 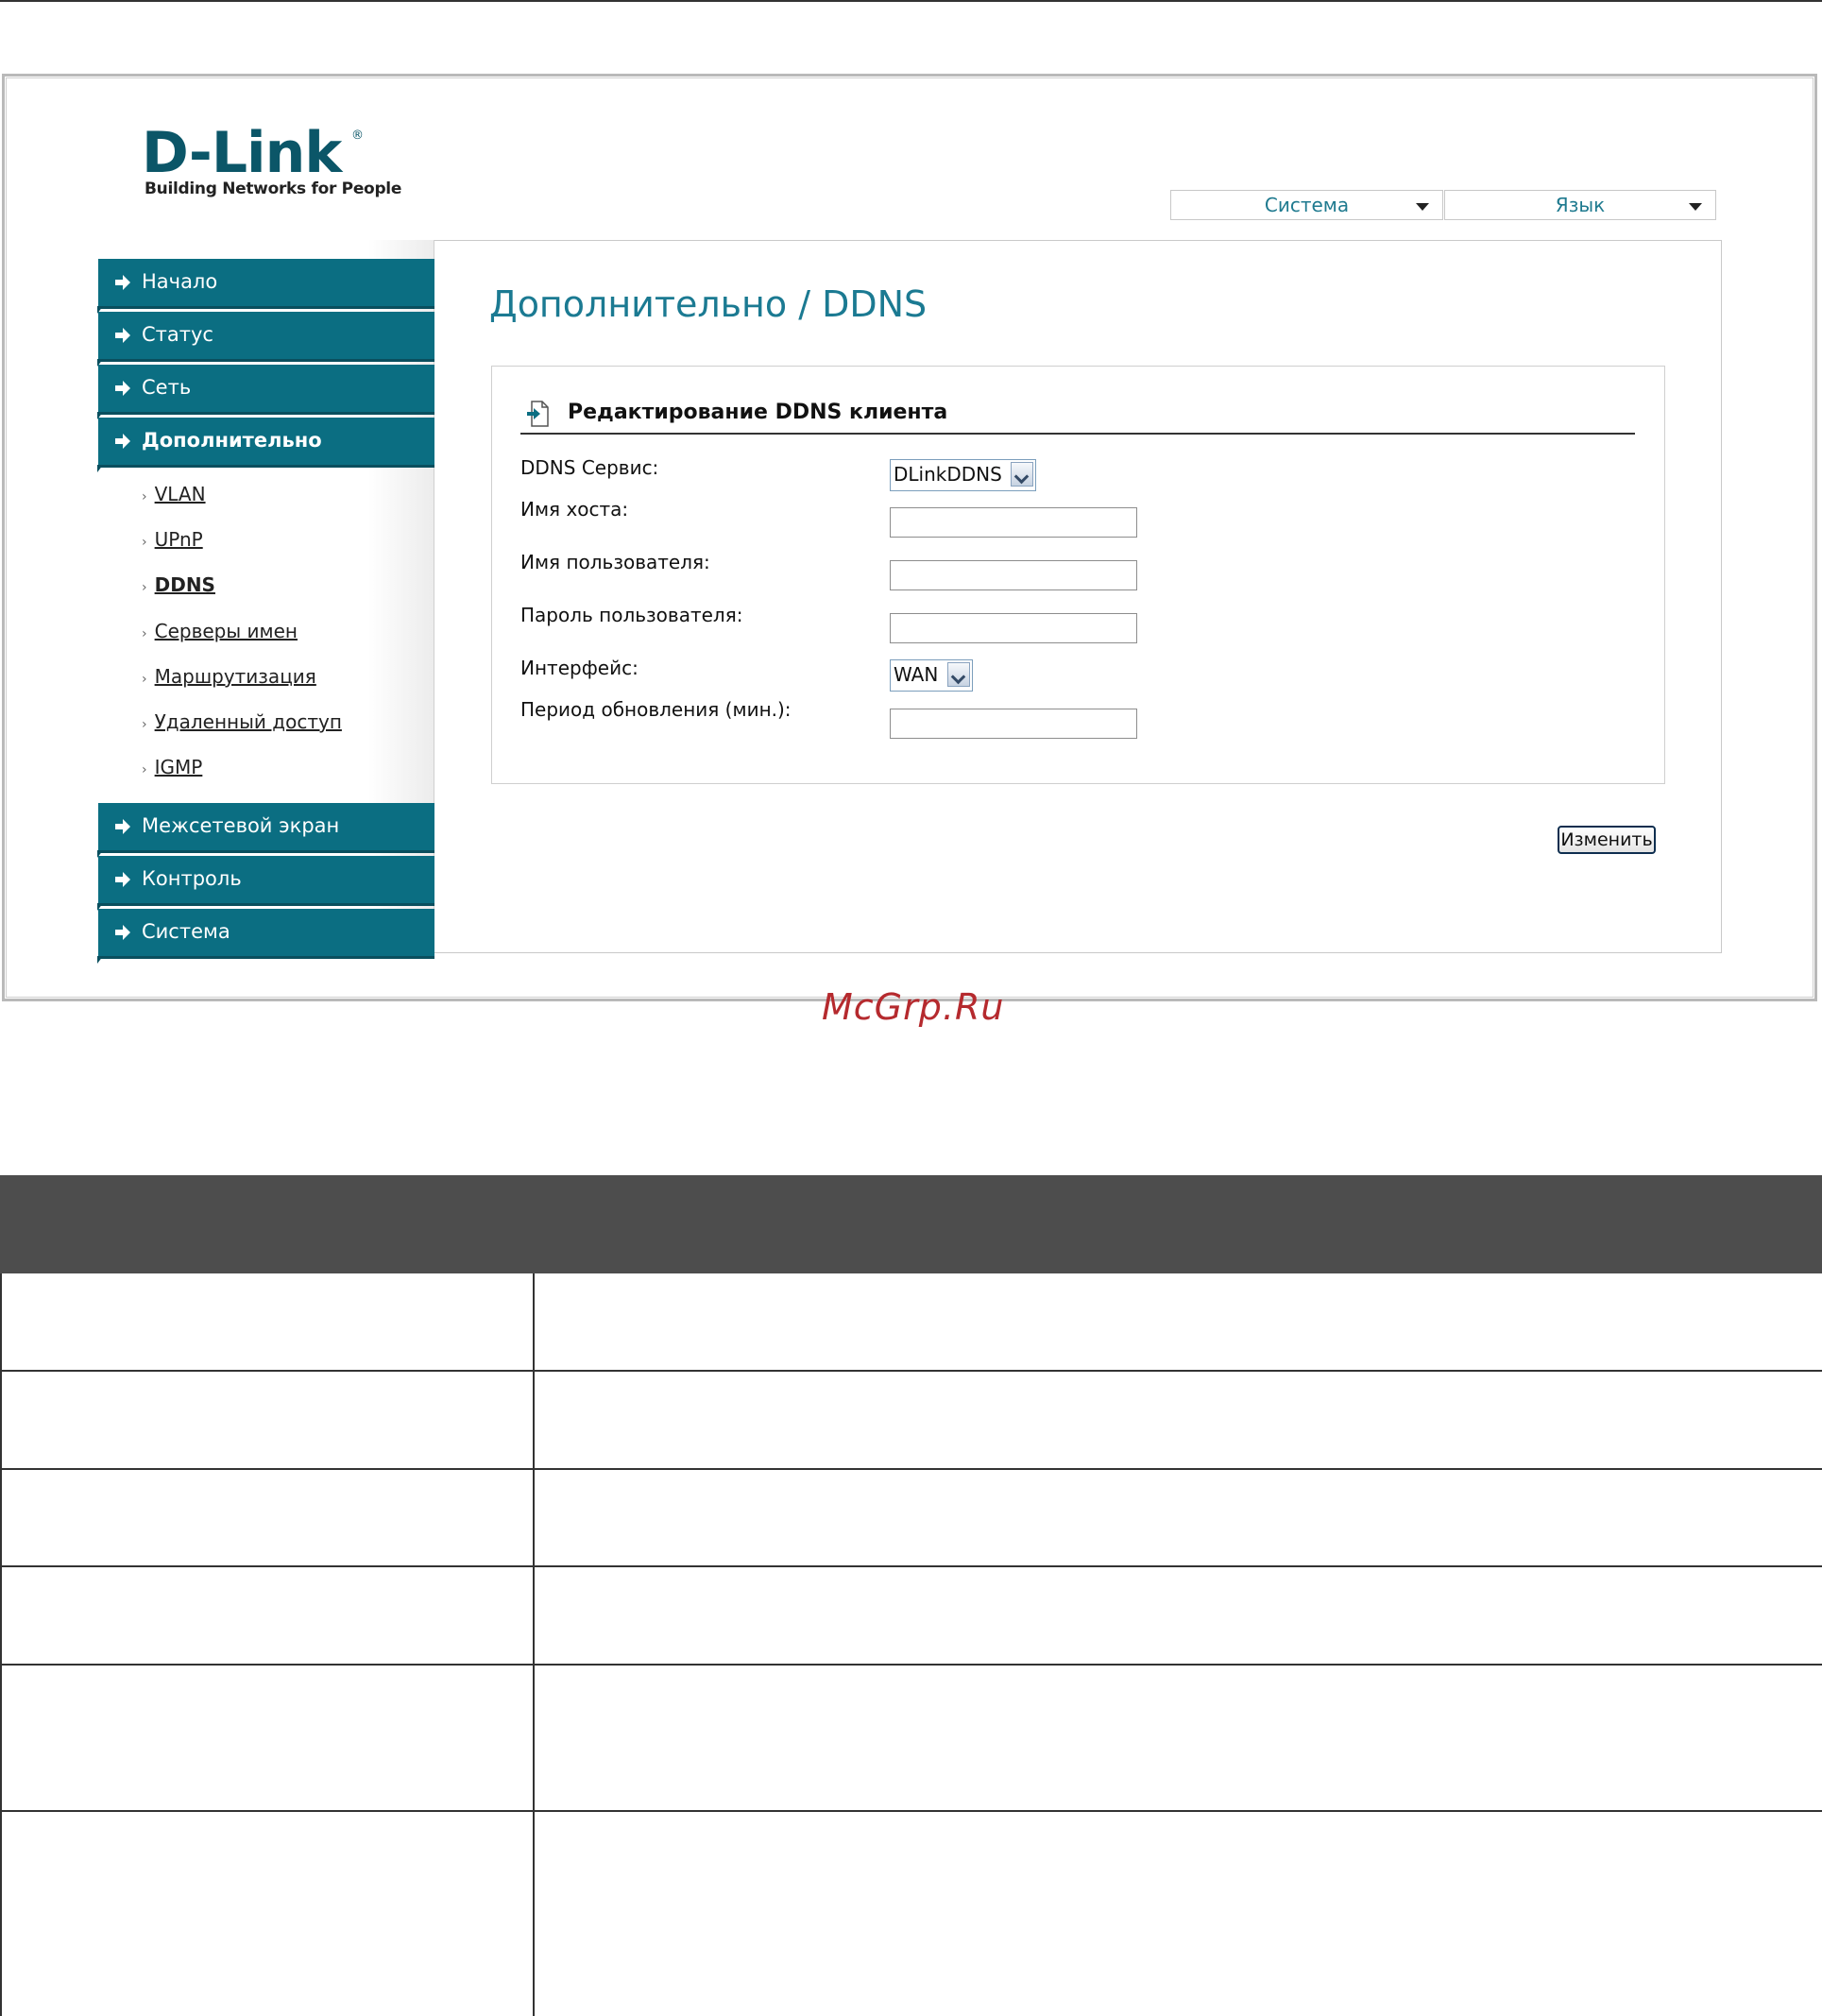 What do you see at coordinates (589, 467) in the screenshot?
I see `ddns-service-label: DDNS Сервис:` at bounding box center [589, 467].